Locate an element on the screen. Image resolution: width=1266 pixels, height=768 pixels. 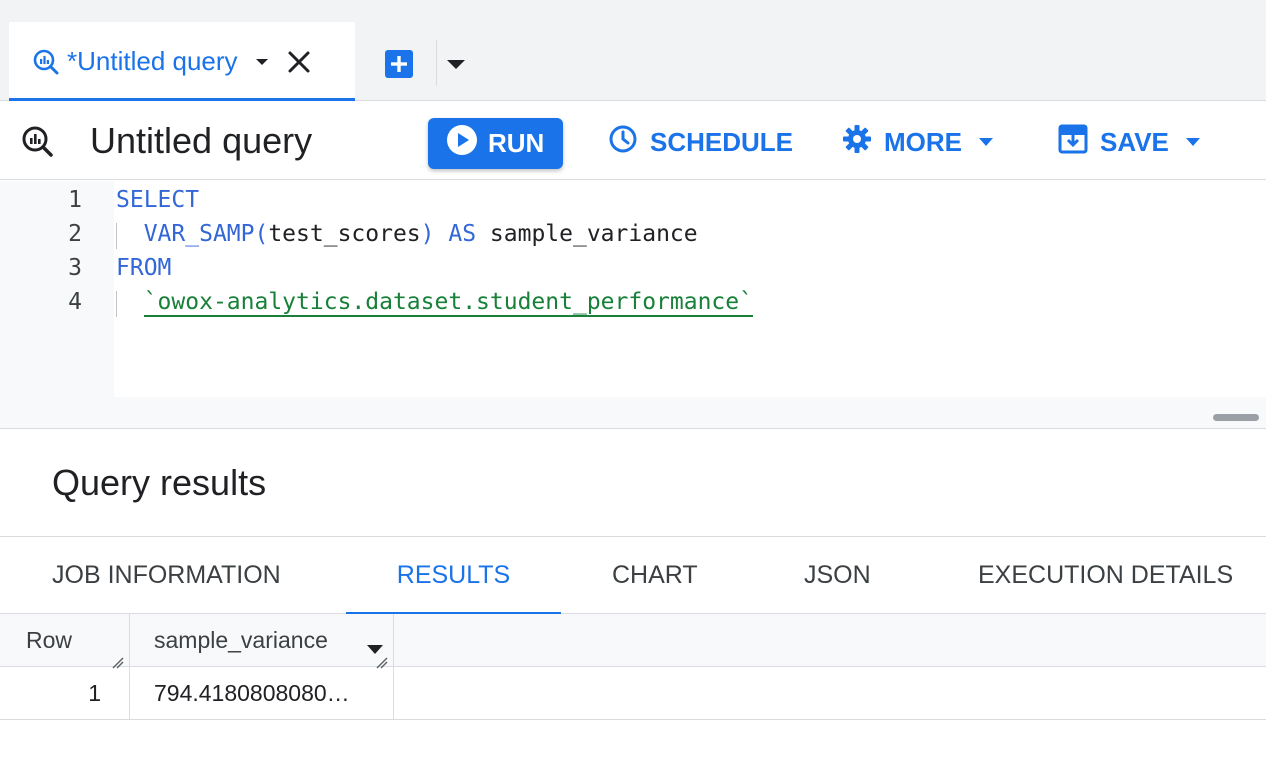
run-button: RUN is located at coordinates (495, 143).